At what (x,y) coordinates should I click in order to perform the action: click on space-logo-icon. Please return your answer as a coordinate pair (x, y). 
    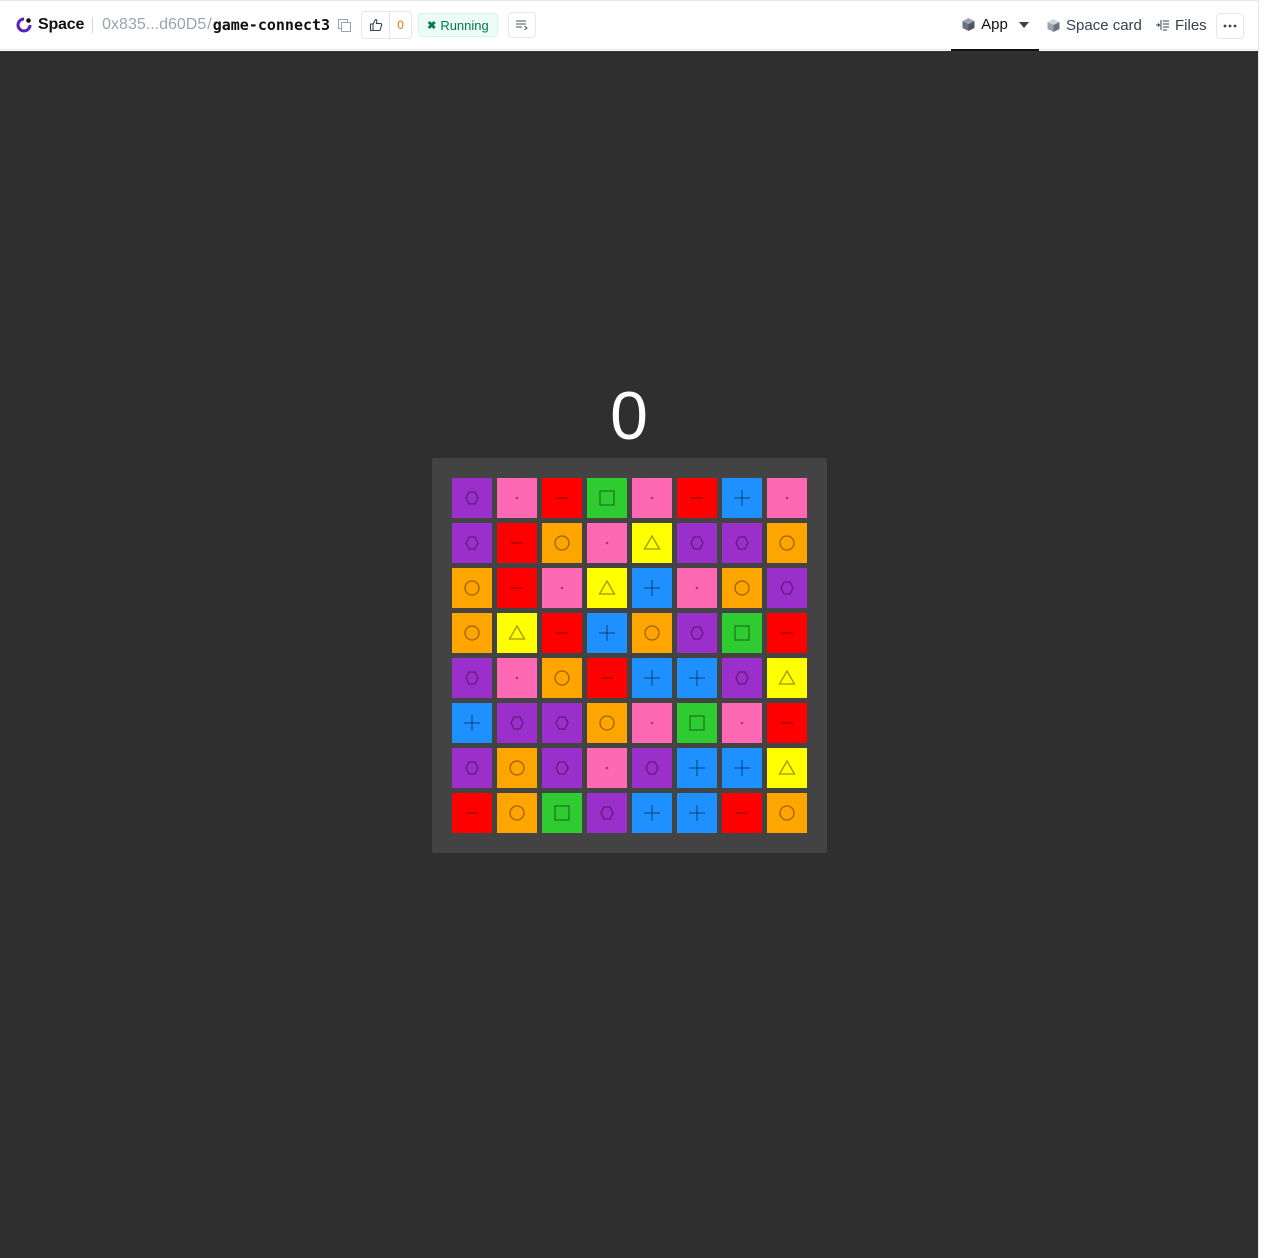
    Looking at the image, I should click on (24, 25).